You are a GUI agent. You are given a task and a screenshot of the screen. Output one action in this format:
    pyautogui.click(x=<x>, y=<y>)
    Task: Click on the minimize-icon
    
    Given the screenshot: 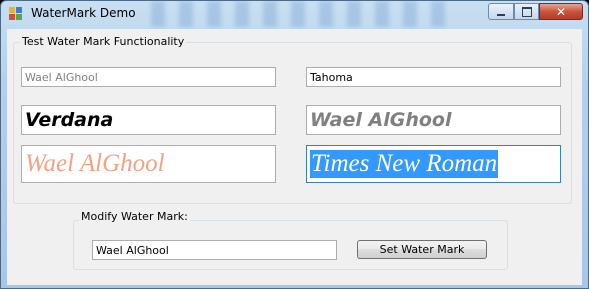 What is the action you would take?
    pyautogui.click(x=501, y=14)
    